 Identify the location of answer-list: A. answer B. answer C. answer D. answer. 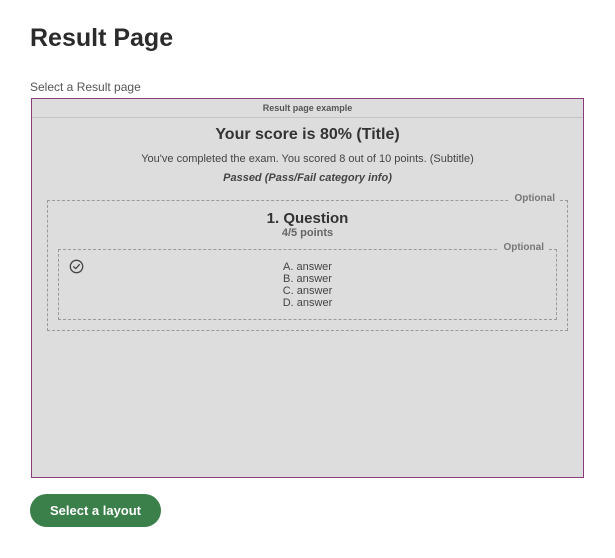
(307, 285).